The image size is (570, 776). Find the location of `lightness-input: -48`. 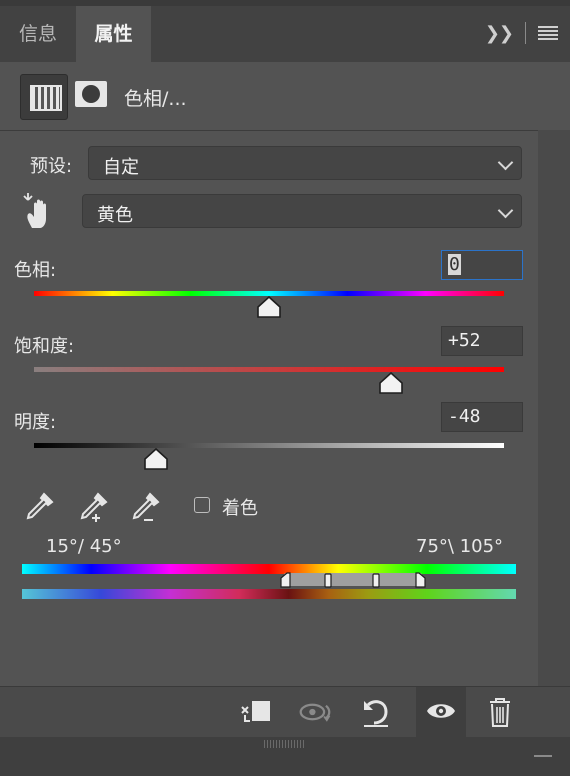

lightness-input: -48 is located at coordinates (482, 417).